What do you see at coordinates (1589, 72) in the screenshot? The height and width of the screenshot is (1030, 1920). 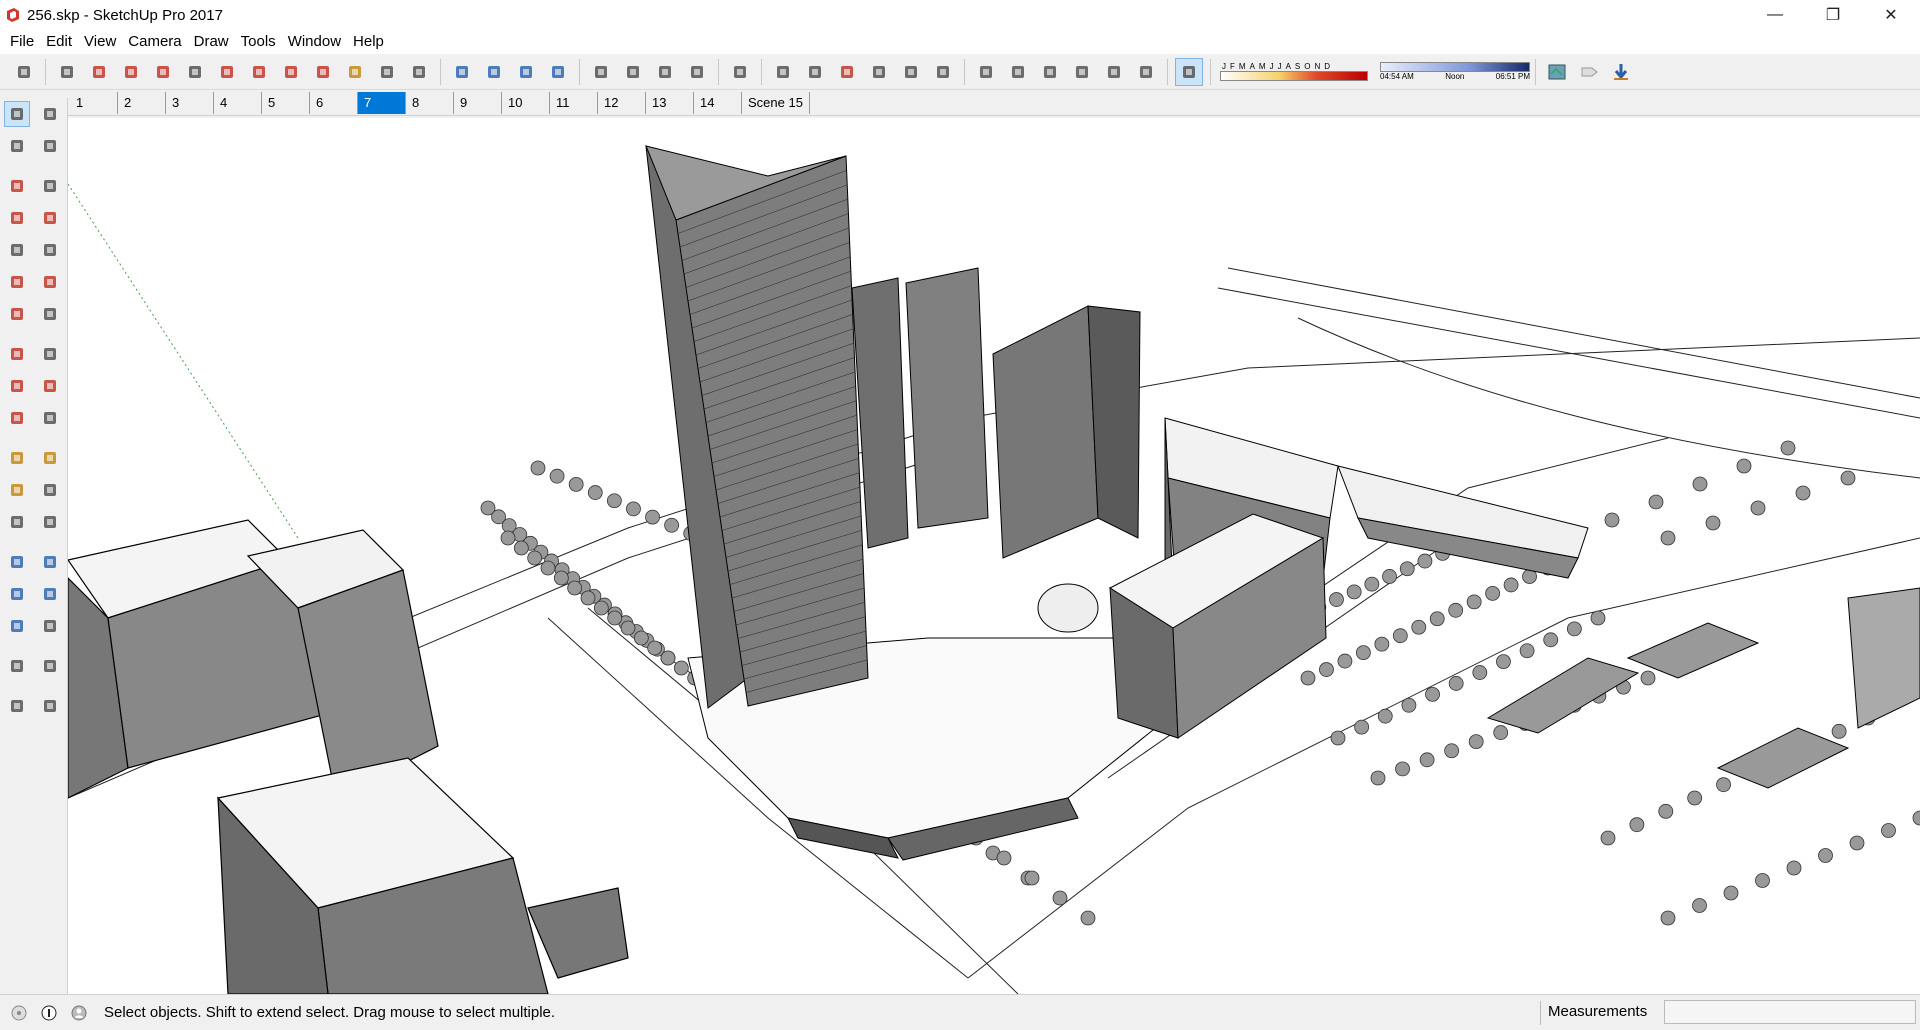 I see `tag-icon` at bounding box center [1589, 72].